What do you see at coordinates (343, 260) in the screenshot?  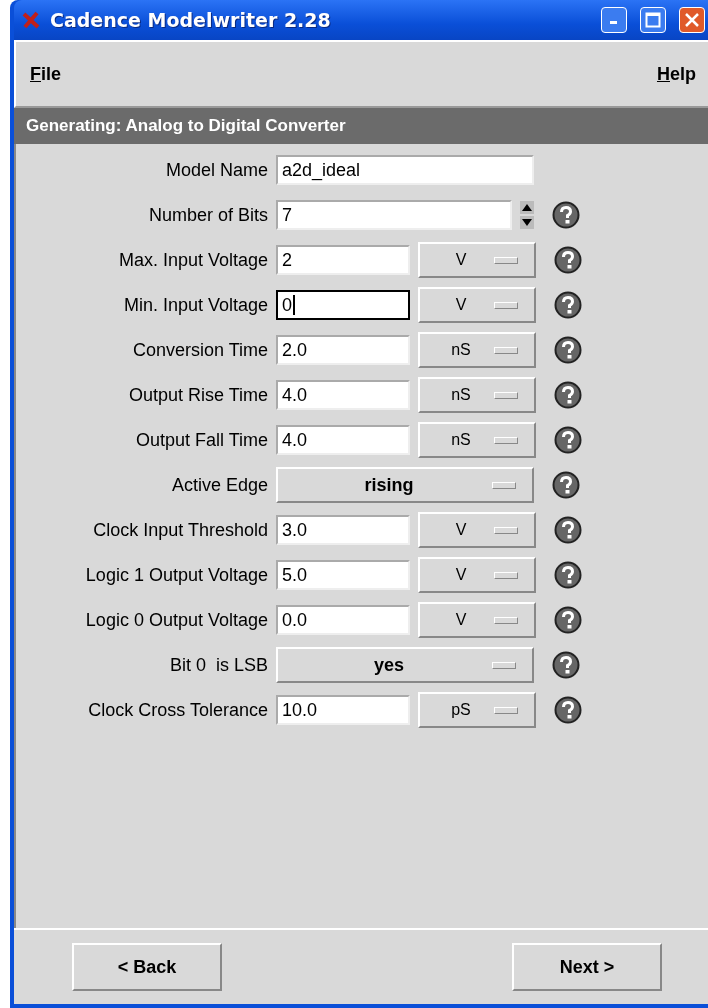 I see `input-field: 2` at bounding box center [343, 260].